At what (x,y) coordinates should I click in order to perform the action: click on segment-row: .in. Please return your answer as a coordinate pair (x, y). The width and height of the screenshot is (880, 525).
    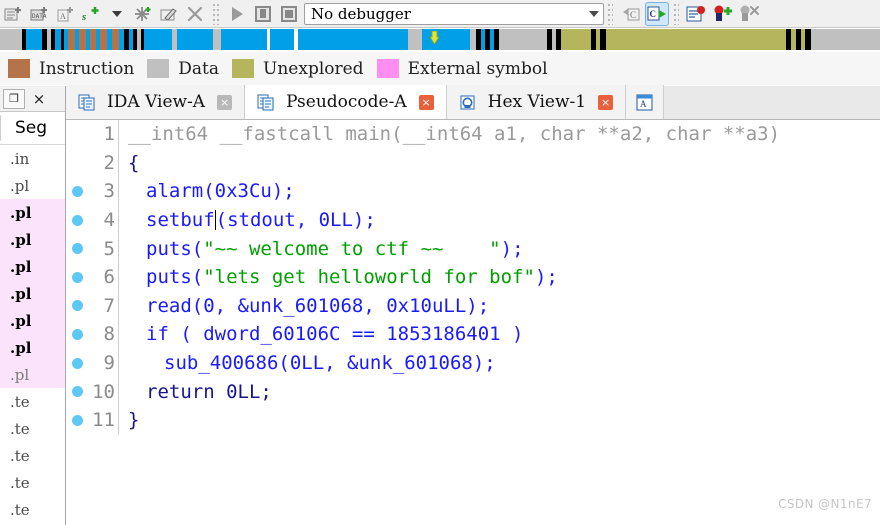
    Looking at the image, I should click on (32, 158).